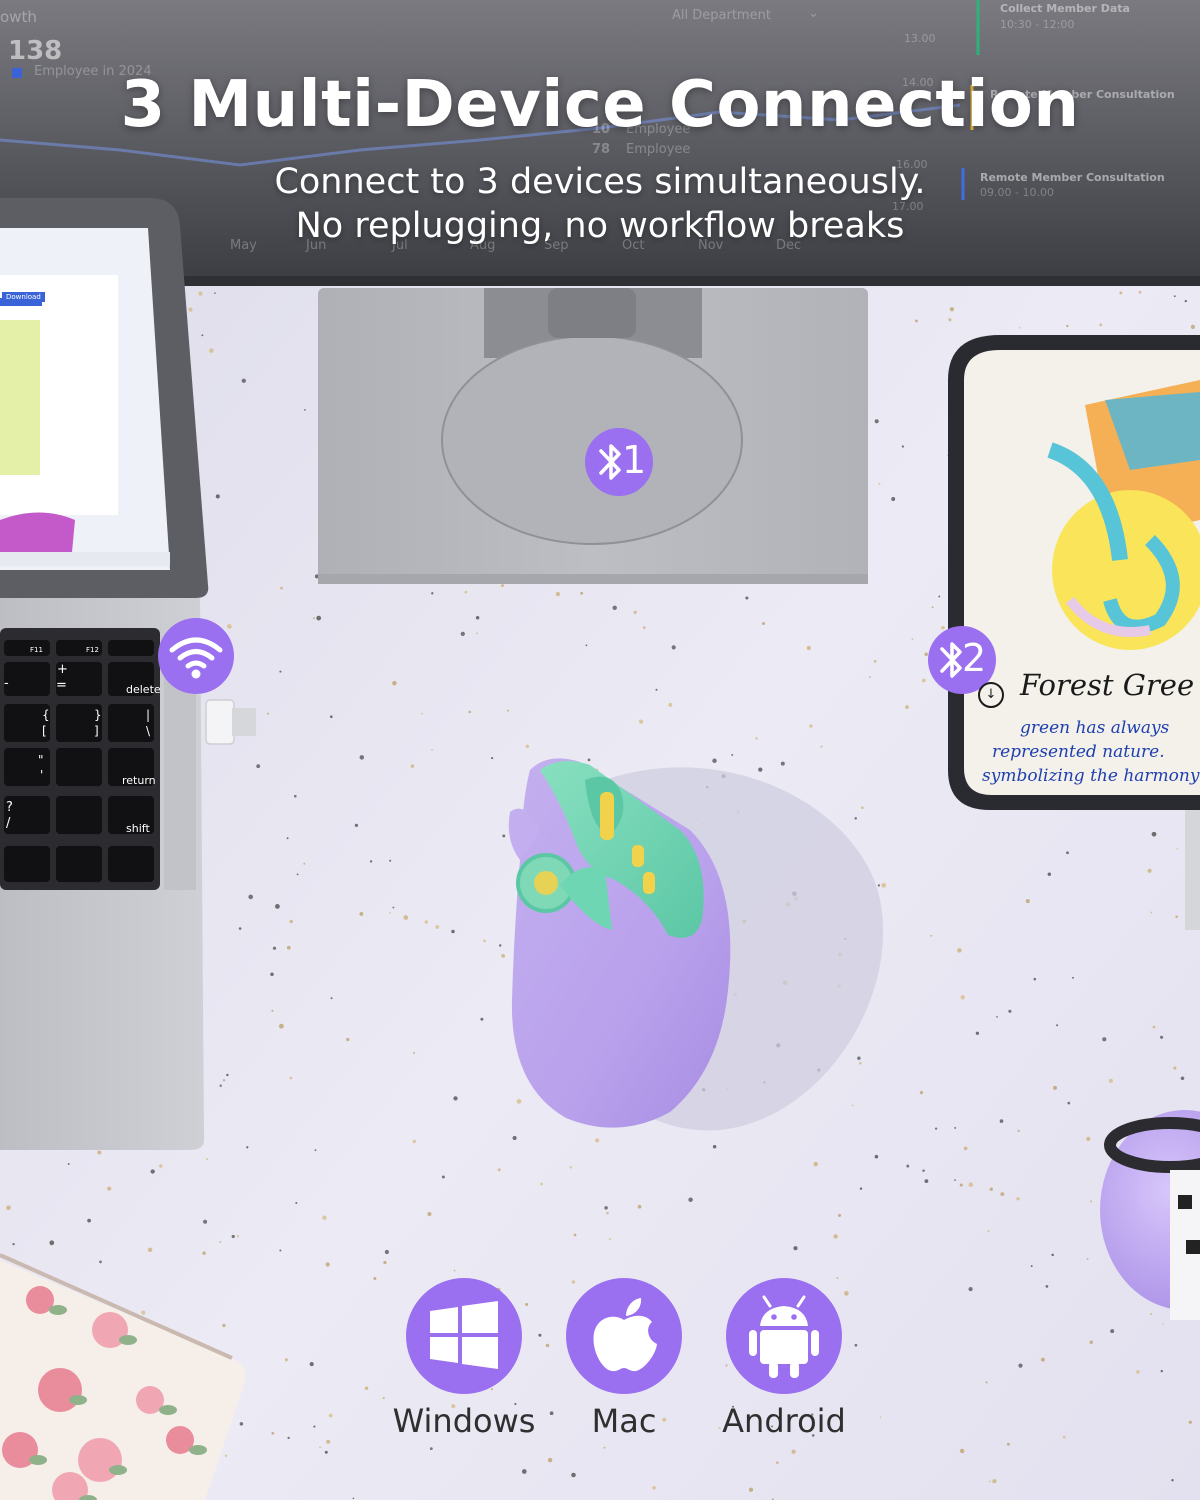  What do you see at coordinates (46, 715) in the screenshot?
I see `key-brace-open: {` at bounding box center [46, 715].